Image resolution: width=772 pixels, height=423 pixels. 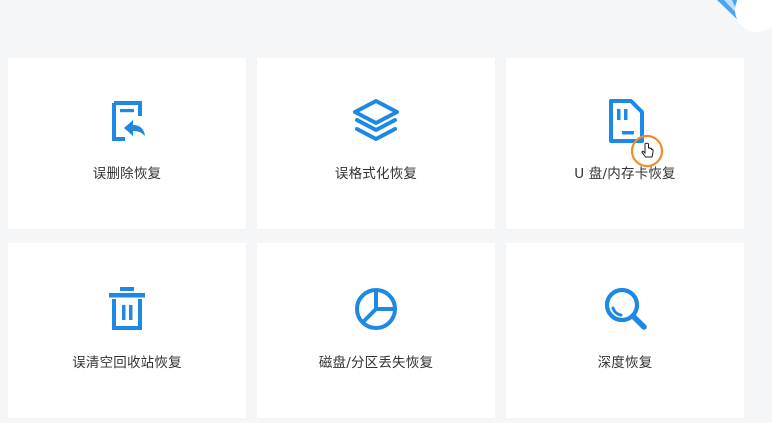 I want to click on card-format-recovery: 误格式化恢复, so click(x=376, y=143).